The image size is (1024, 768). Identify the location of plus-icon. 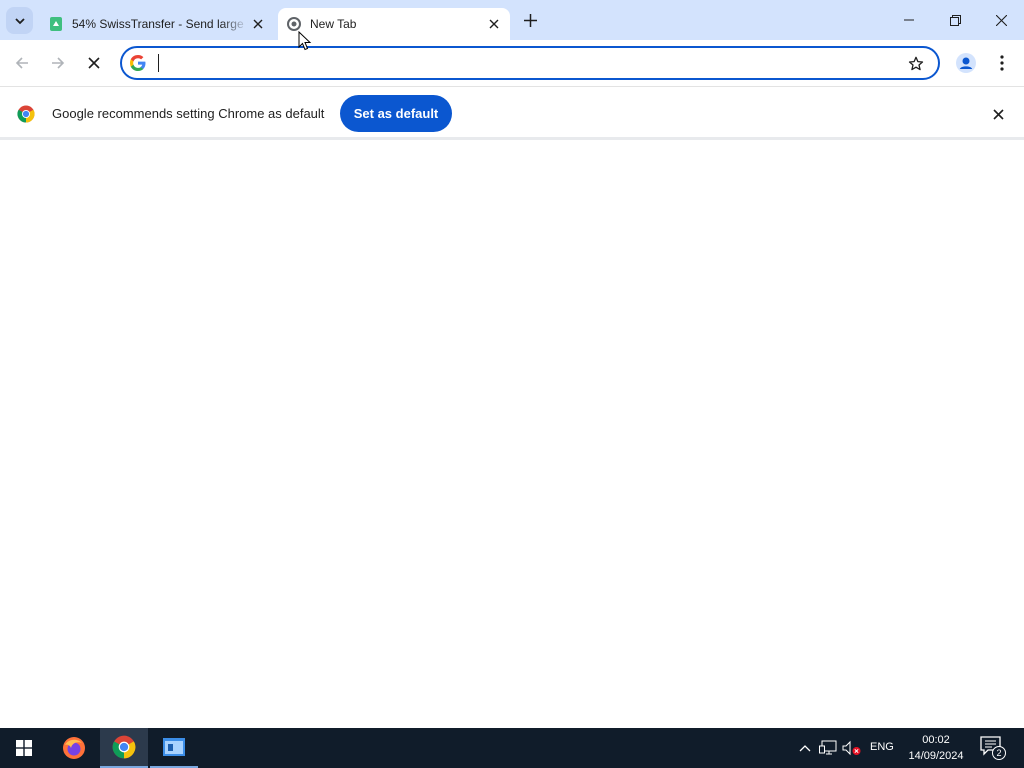
(530, 20).